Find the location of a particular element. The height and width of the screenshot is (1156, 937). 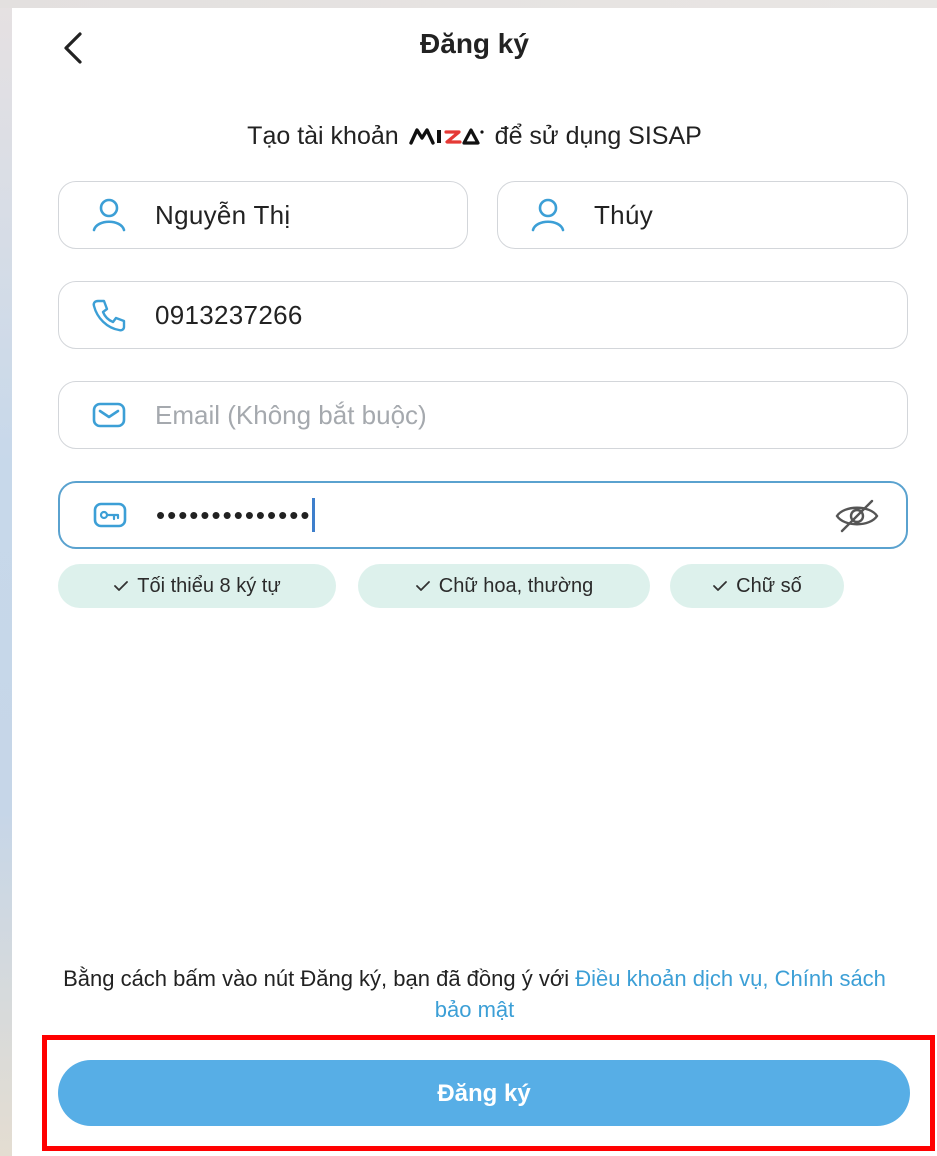

subtitle: Tạo tài khoản để sử dụng SISAP is located at coordinates (474, 136).